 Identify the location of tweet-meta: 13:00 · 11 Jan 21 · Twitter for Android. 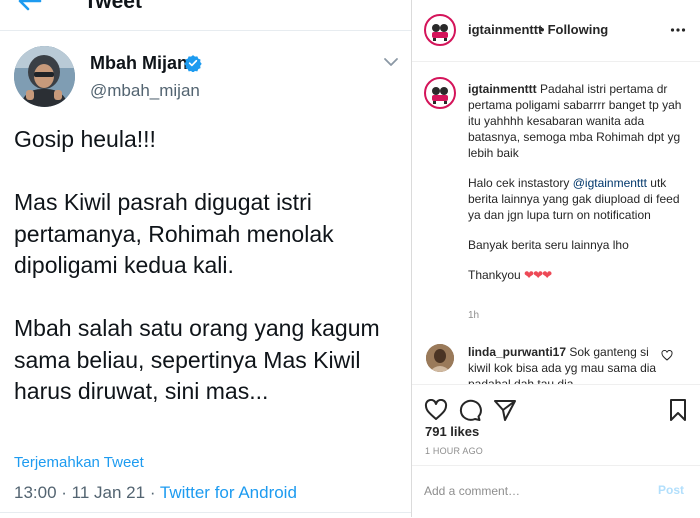
(155, 493).